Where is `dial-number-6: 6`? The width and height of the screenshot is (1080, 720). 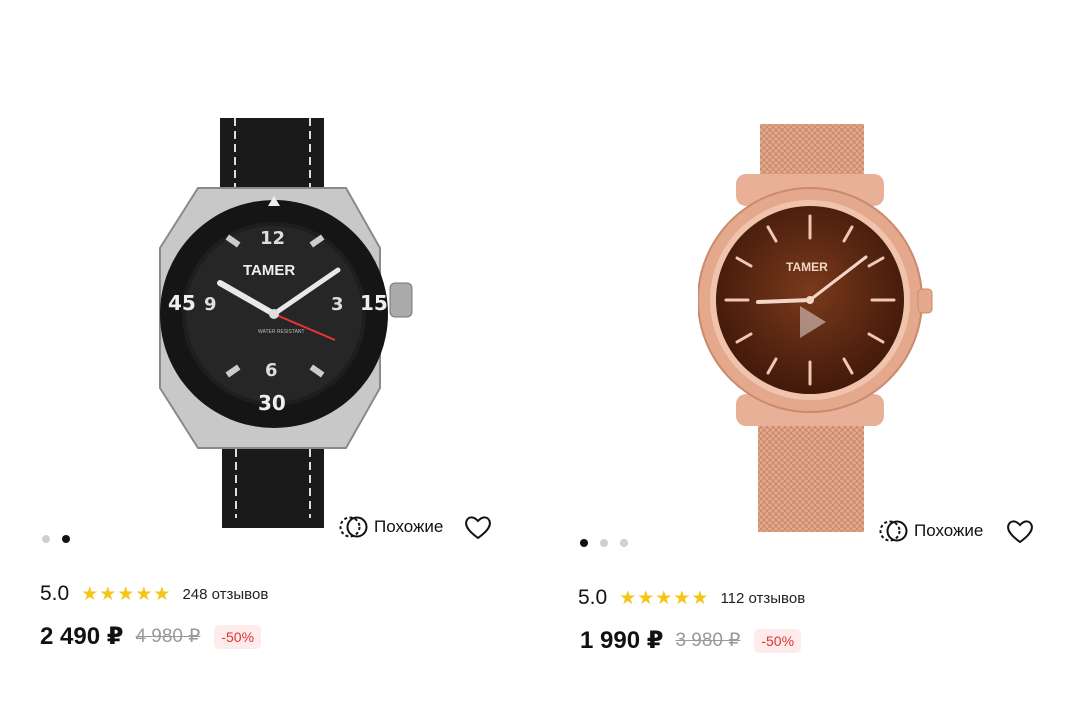
dial-number-6: 6 is located at coordinates (271, 370).